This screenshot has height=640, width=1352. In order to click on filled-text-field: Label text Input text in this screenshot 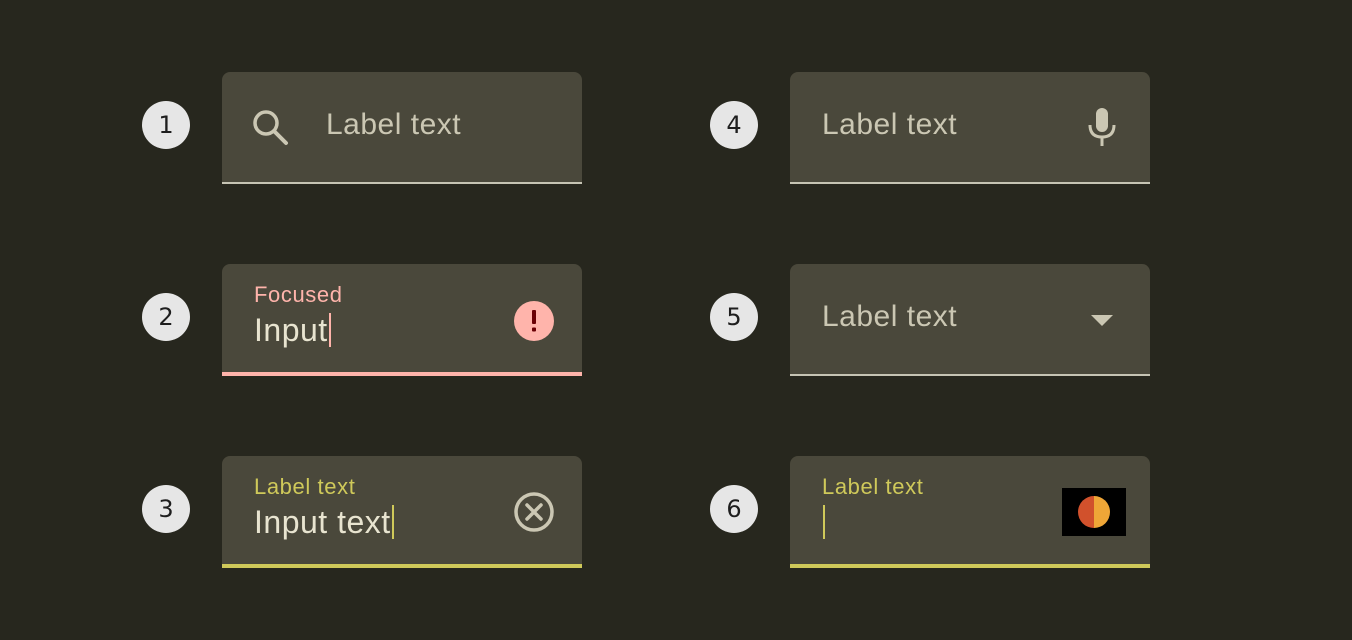, I will do `click(402, 512)`.